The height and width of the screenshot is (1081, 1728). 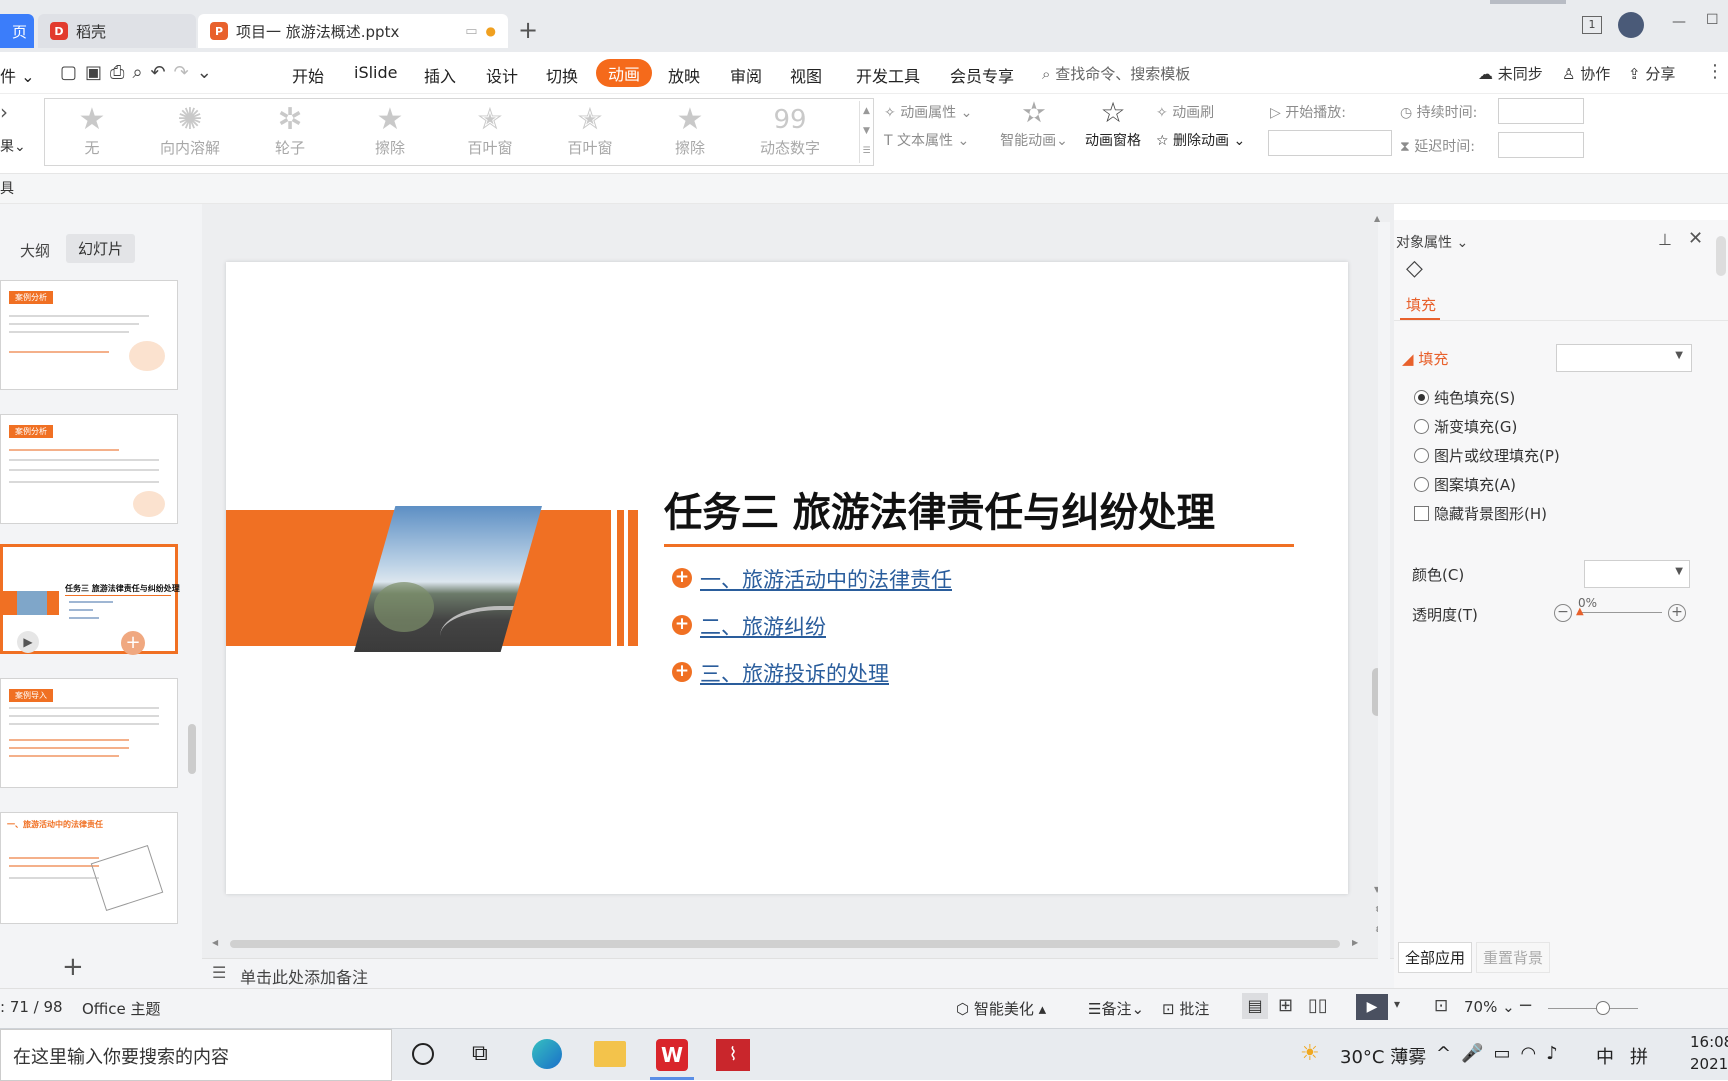 I want to click on gallery-item-wipe: ★ 擦除, so click(x=390, y=130).